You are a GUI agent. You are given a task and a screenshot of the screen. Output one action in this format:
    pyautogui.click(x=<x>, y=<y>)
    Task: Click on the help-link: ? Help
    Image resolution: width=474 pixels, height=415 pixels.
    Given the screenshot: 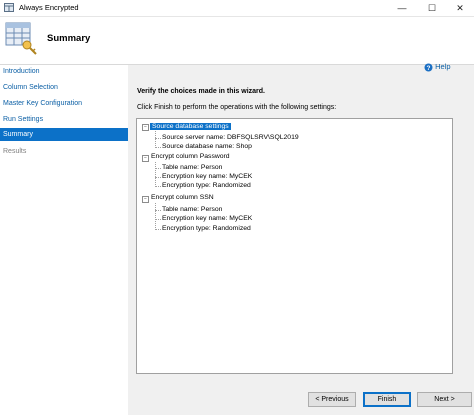 What is the action you would take?
    pyautogui.click(x=437, y=67)
    